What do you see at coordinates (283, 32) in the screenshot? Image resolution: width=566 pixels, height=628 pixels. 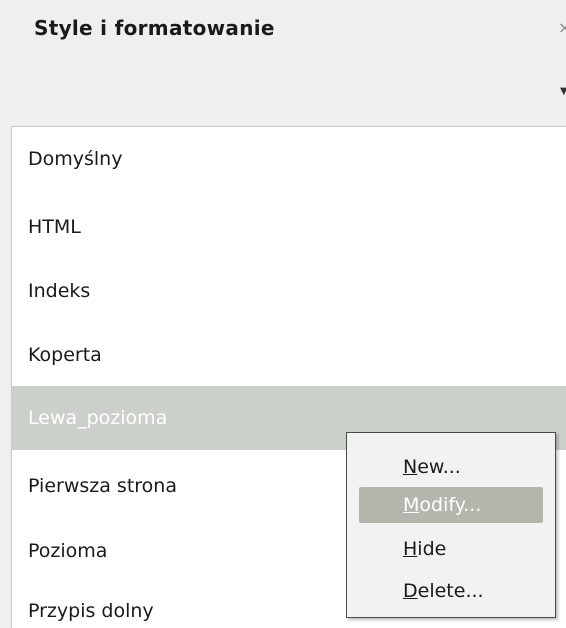 I see `panel-header: Style i formatowanie ×` at bounding box center [283, 32].